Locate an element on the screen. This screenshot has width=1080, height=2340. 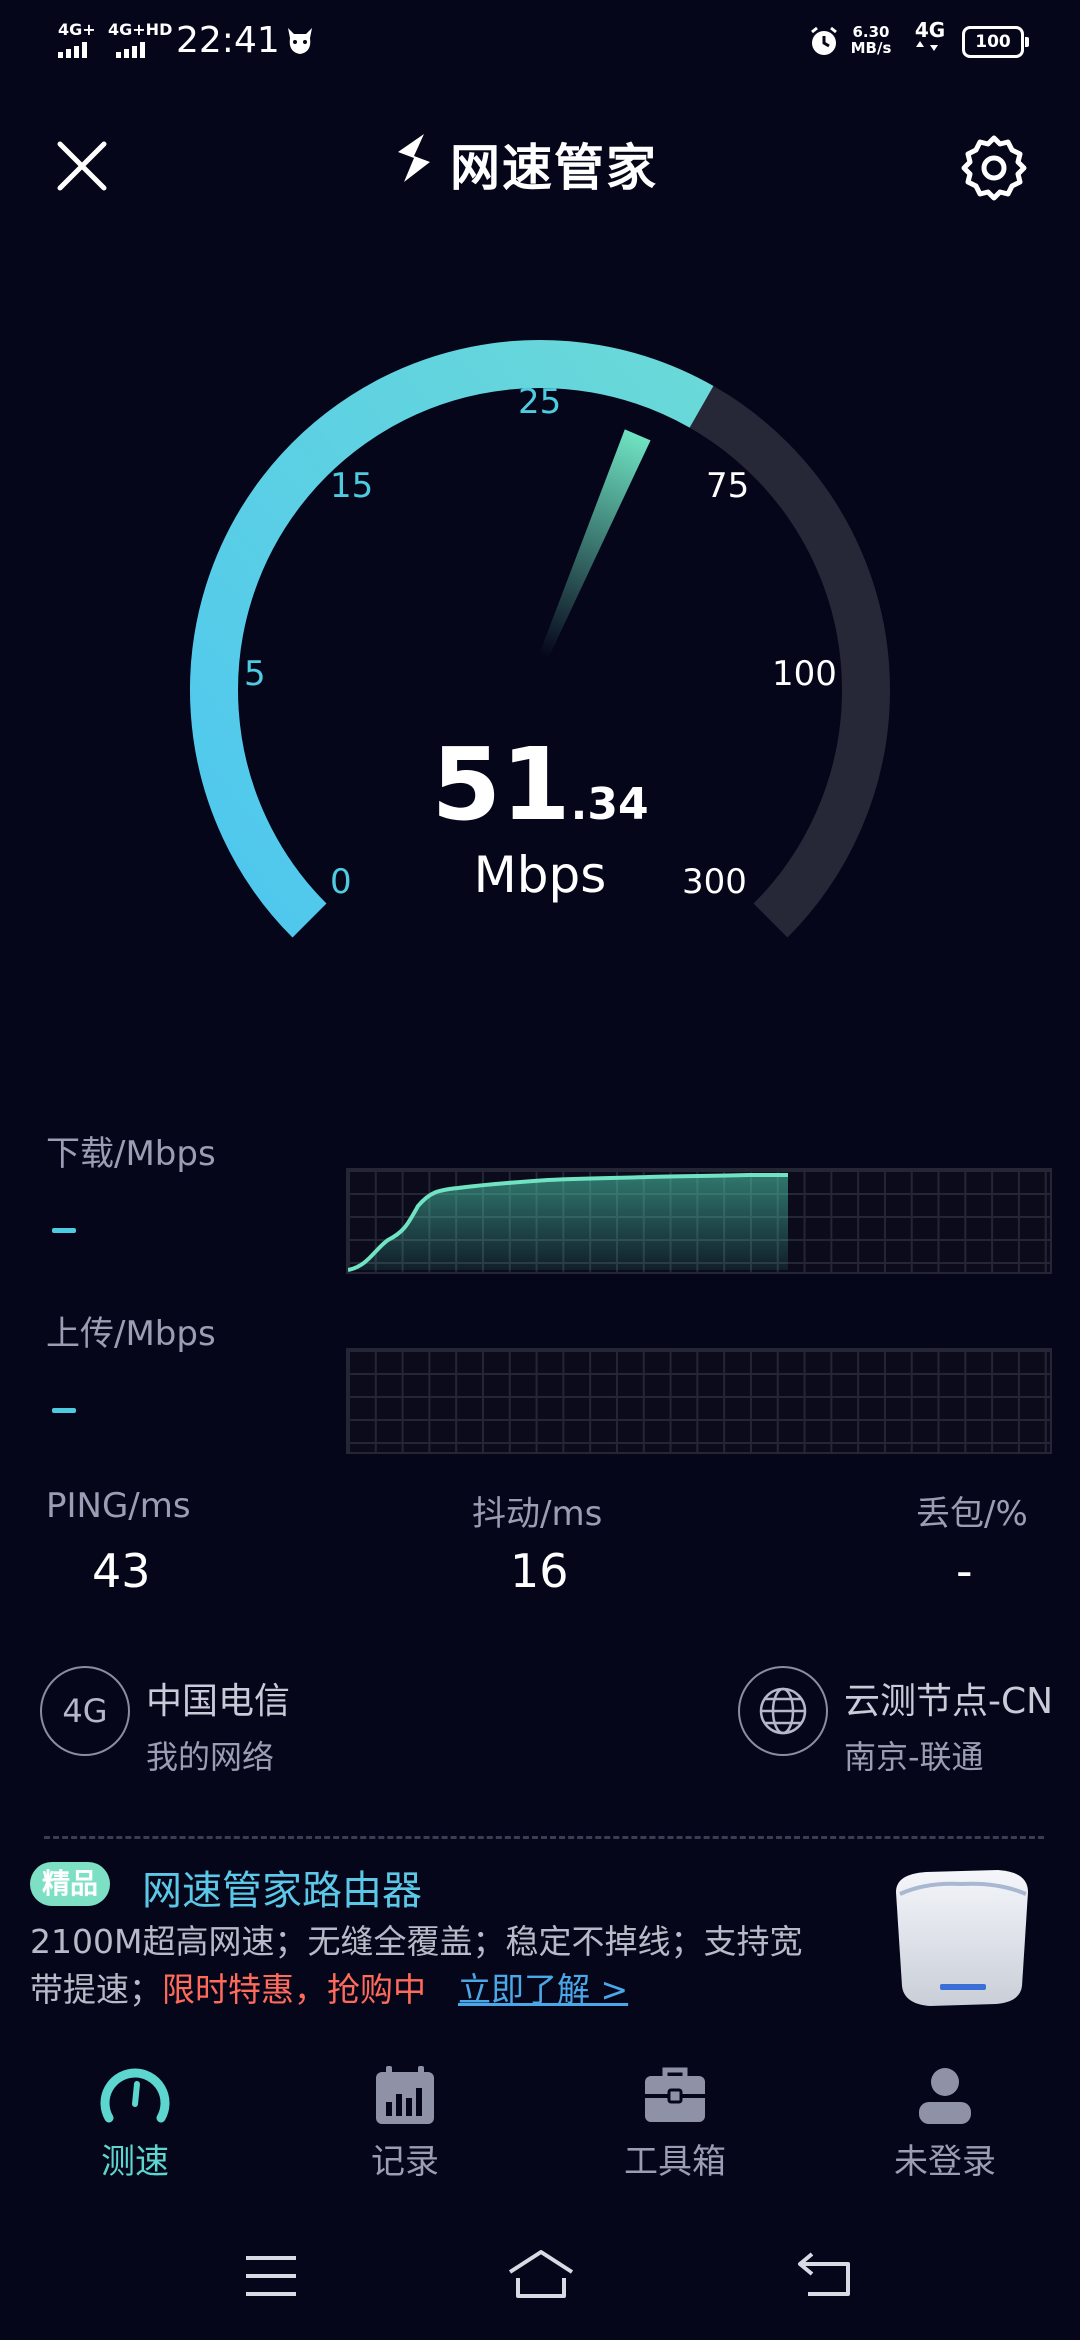
packet-loss-label: 丢包/% is located at coordinates (972, 1514).